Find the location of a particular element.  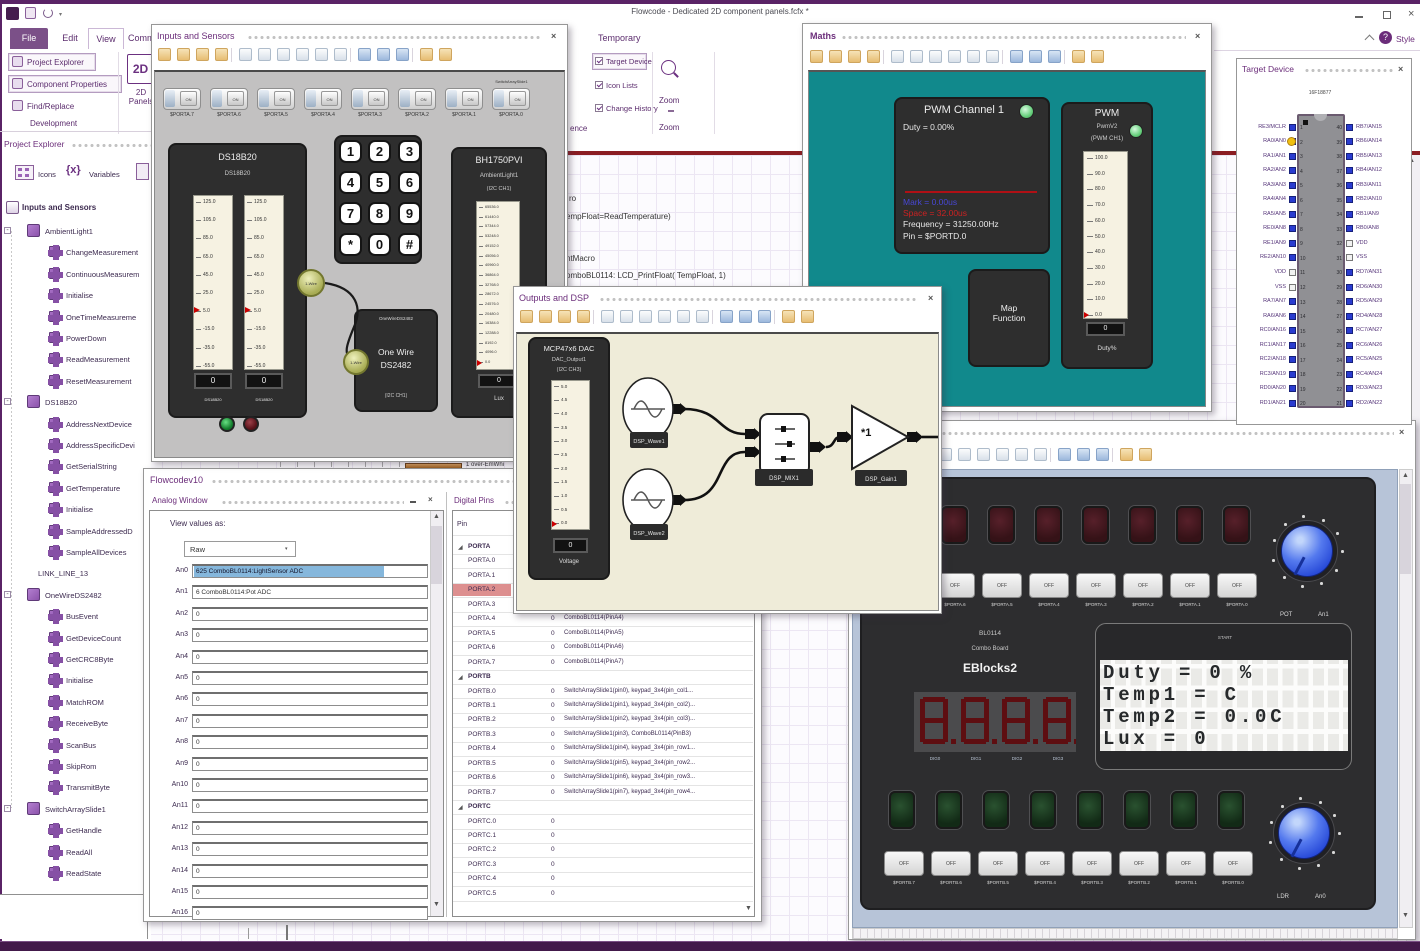

svg-text: DSP_Wave1 is located at coordinates (648, 442).